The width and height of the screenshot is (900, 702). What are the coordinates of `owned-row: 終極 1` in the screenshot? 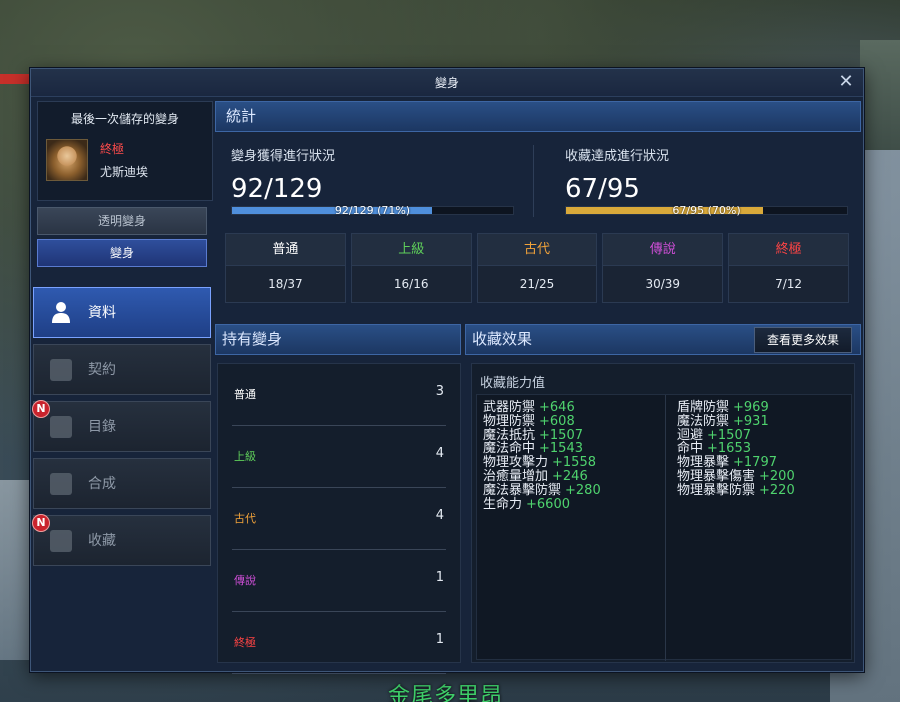 It's located at (339, 643).